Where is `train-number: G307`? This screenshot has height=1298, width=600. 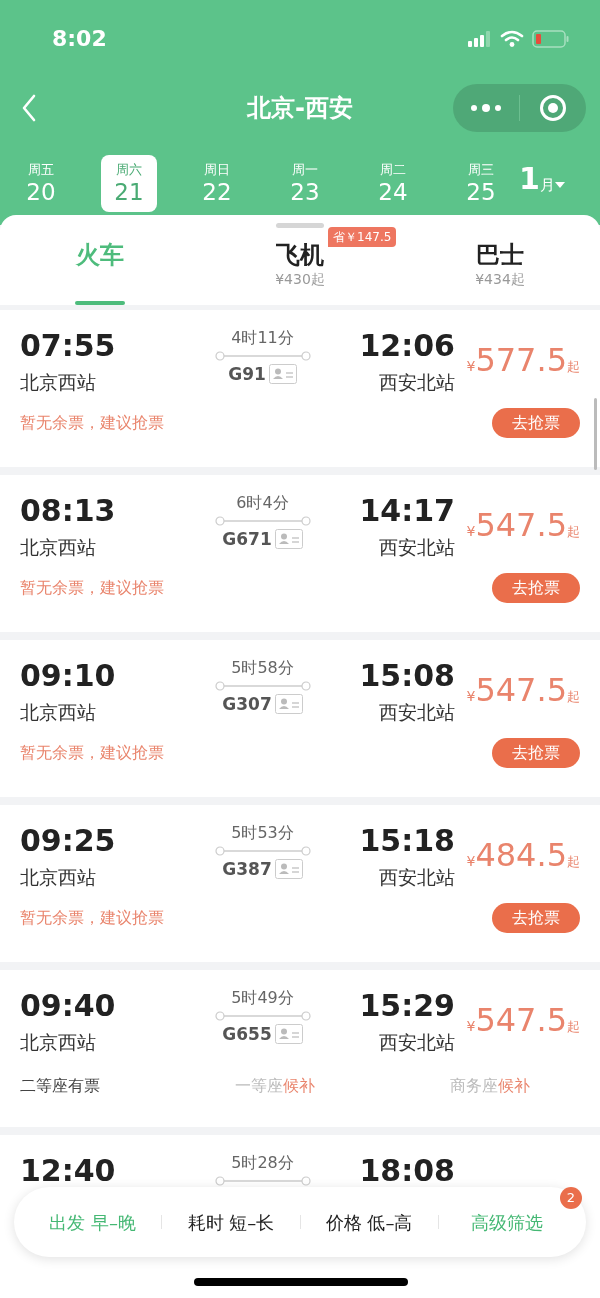
train-number: G307 is located at coordinates (247, 704).